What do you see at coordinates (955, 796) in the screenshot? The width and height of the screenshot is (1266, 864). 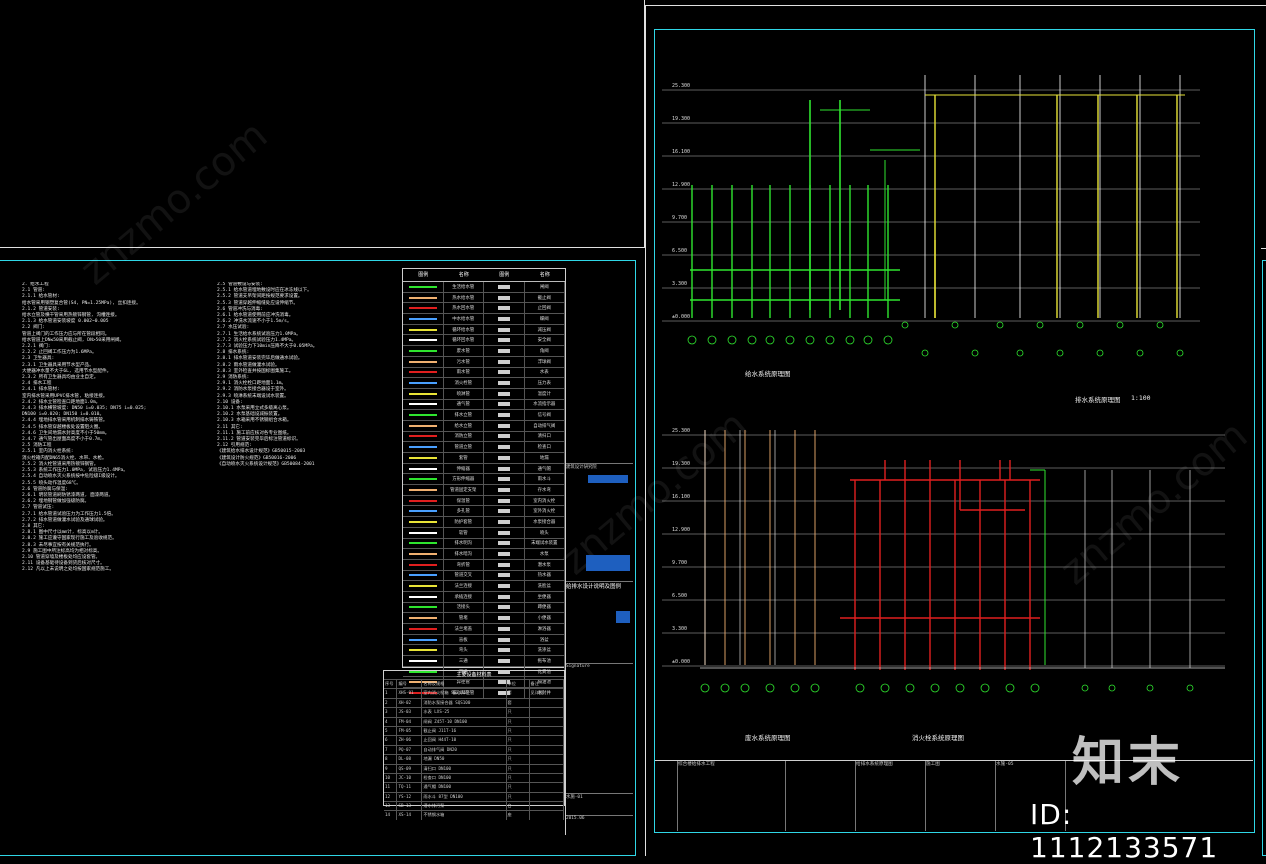 I see `bb-stage: 施工图` at bounding box center [955, 796].